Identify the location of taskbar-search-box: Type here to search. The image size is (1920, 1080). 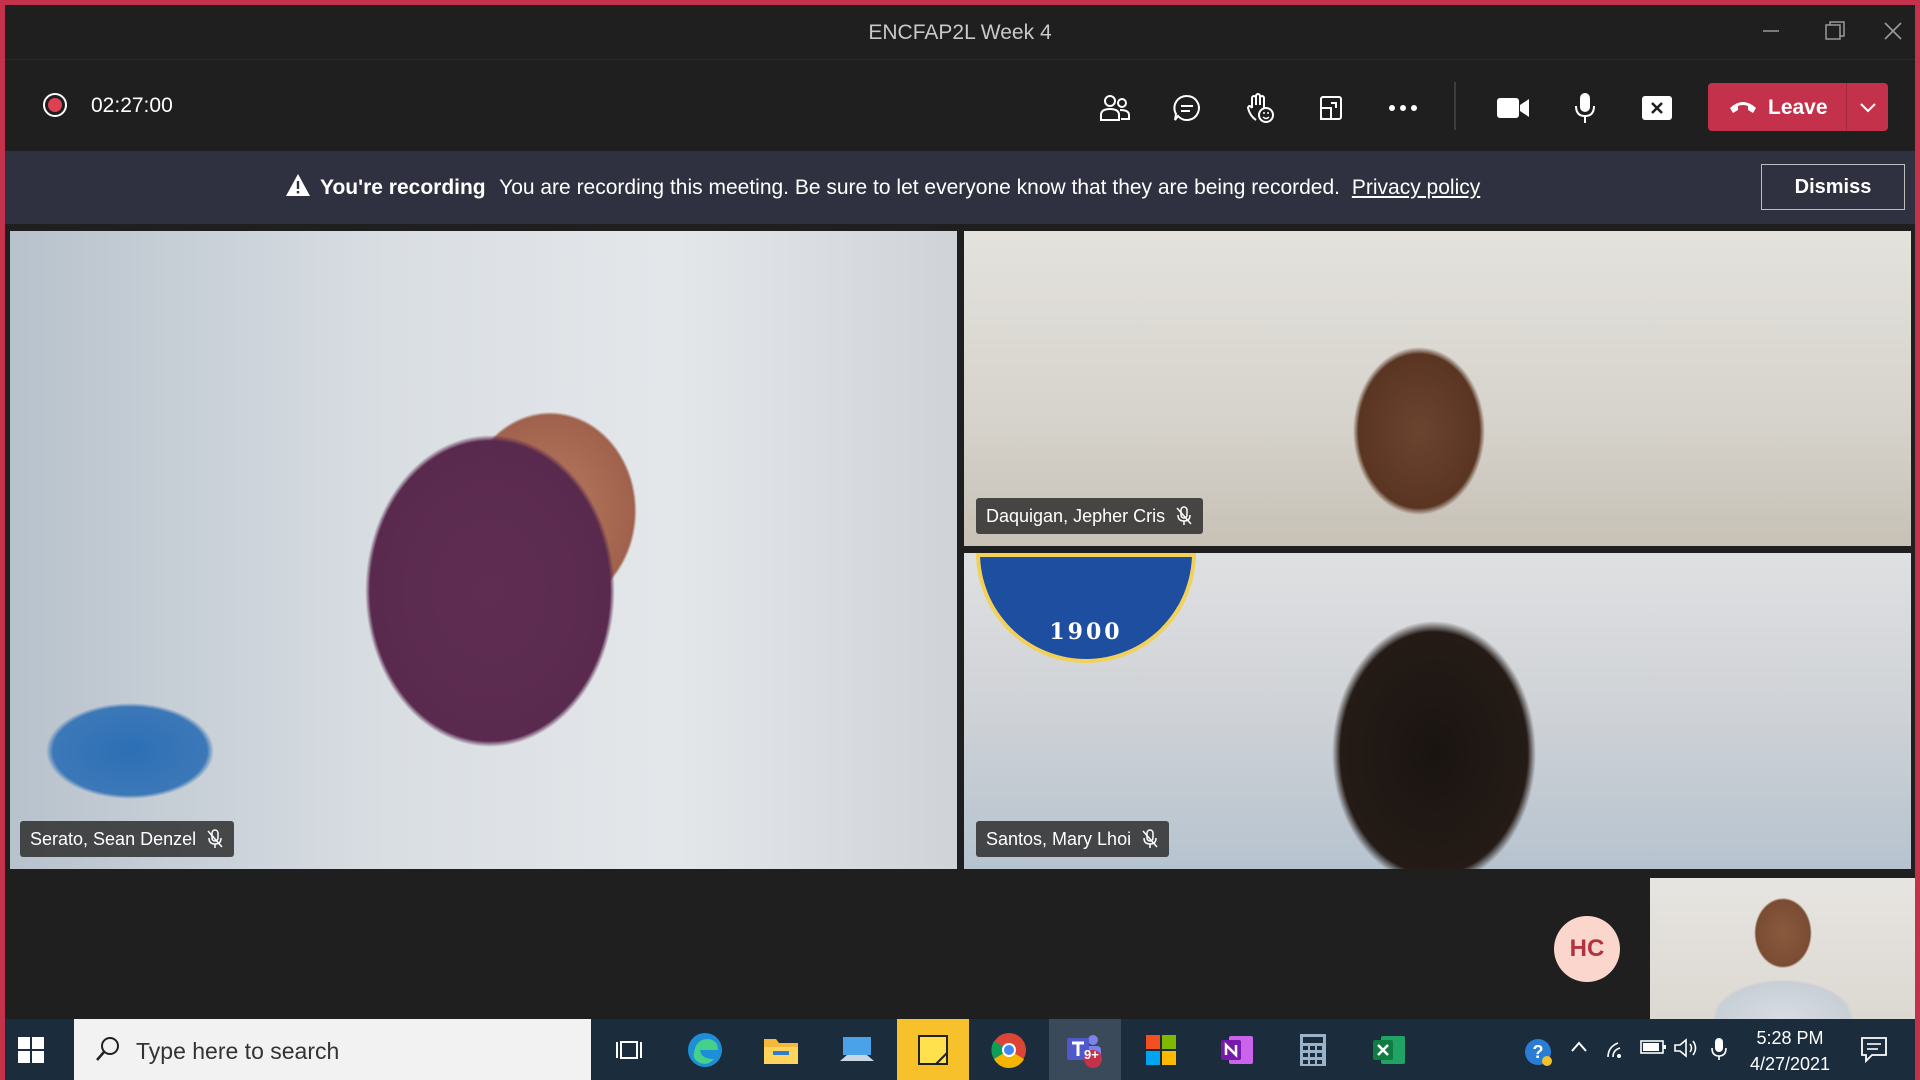
(332, 1049).